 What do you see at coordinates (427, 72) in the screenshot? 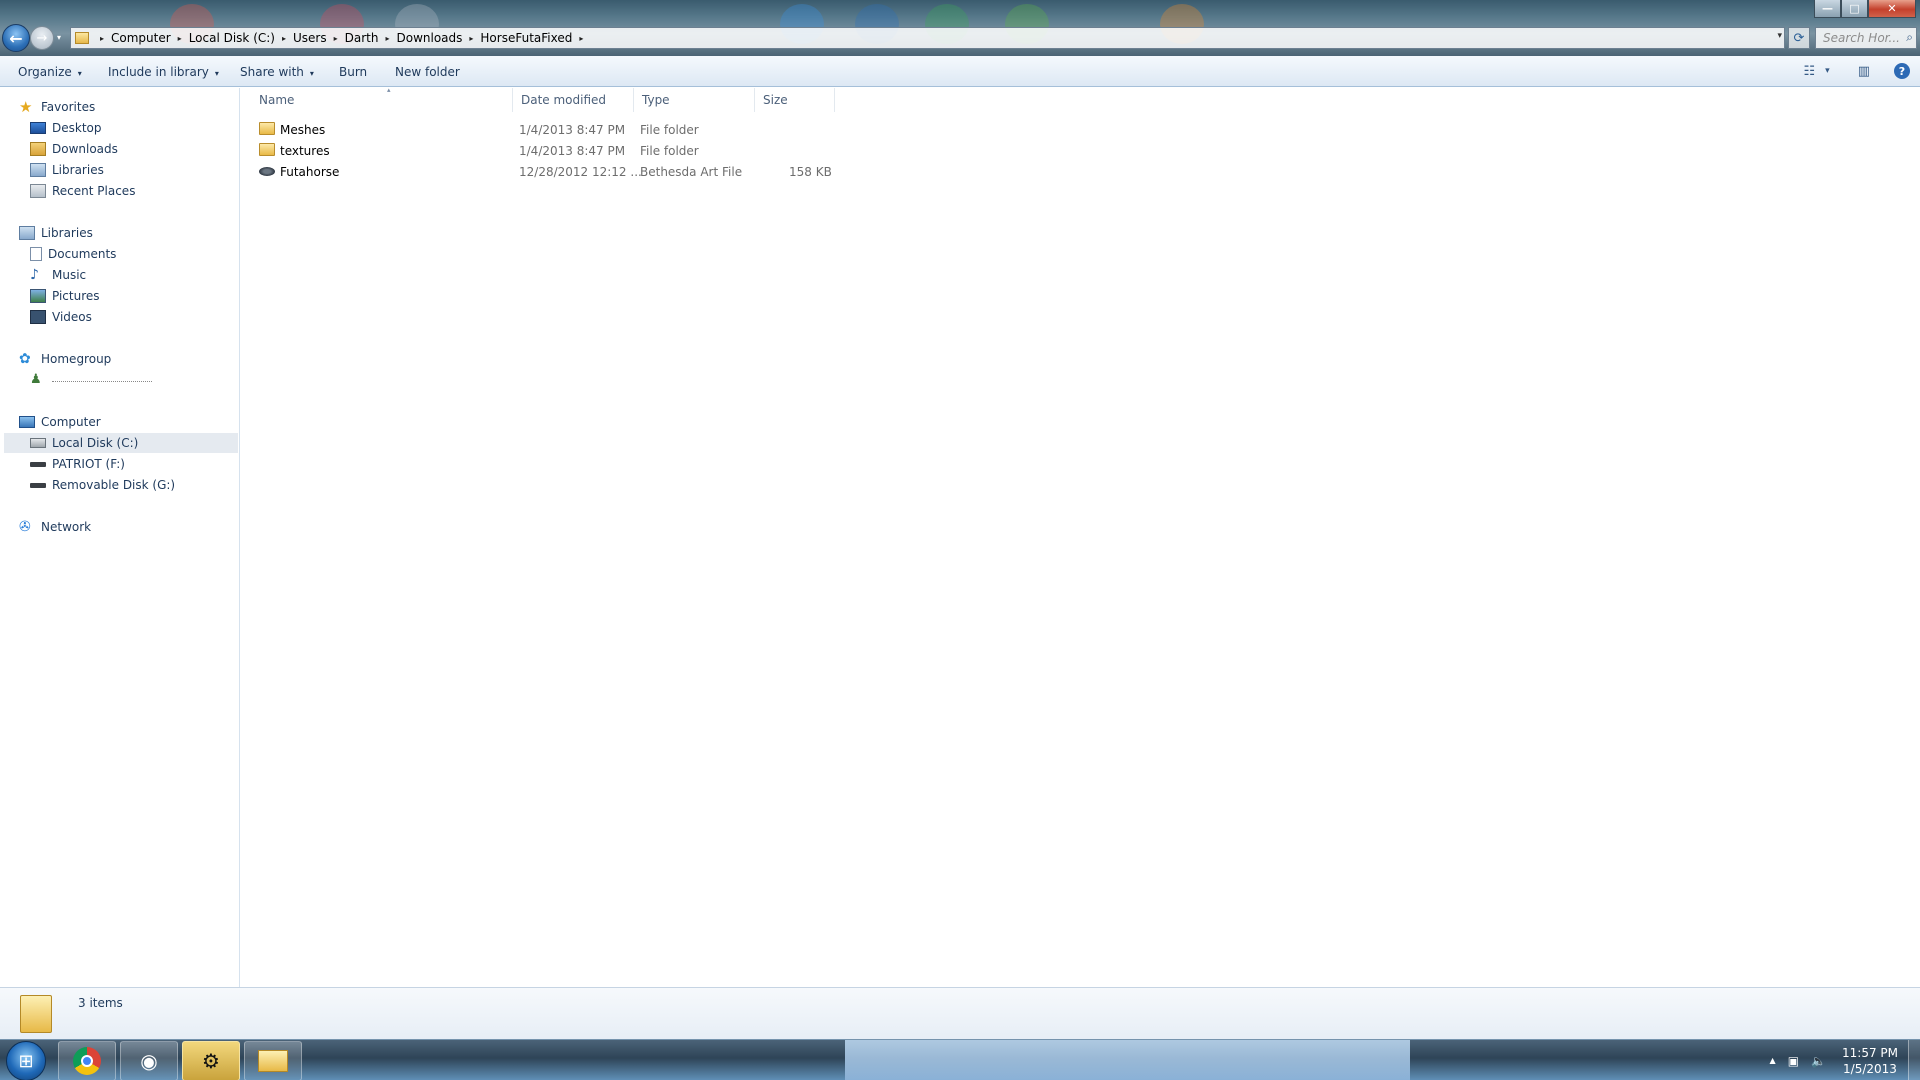
I see `new-folder-button: New folder` at bounding box center [427, 72].